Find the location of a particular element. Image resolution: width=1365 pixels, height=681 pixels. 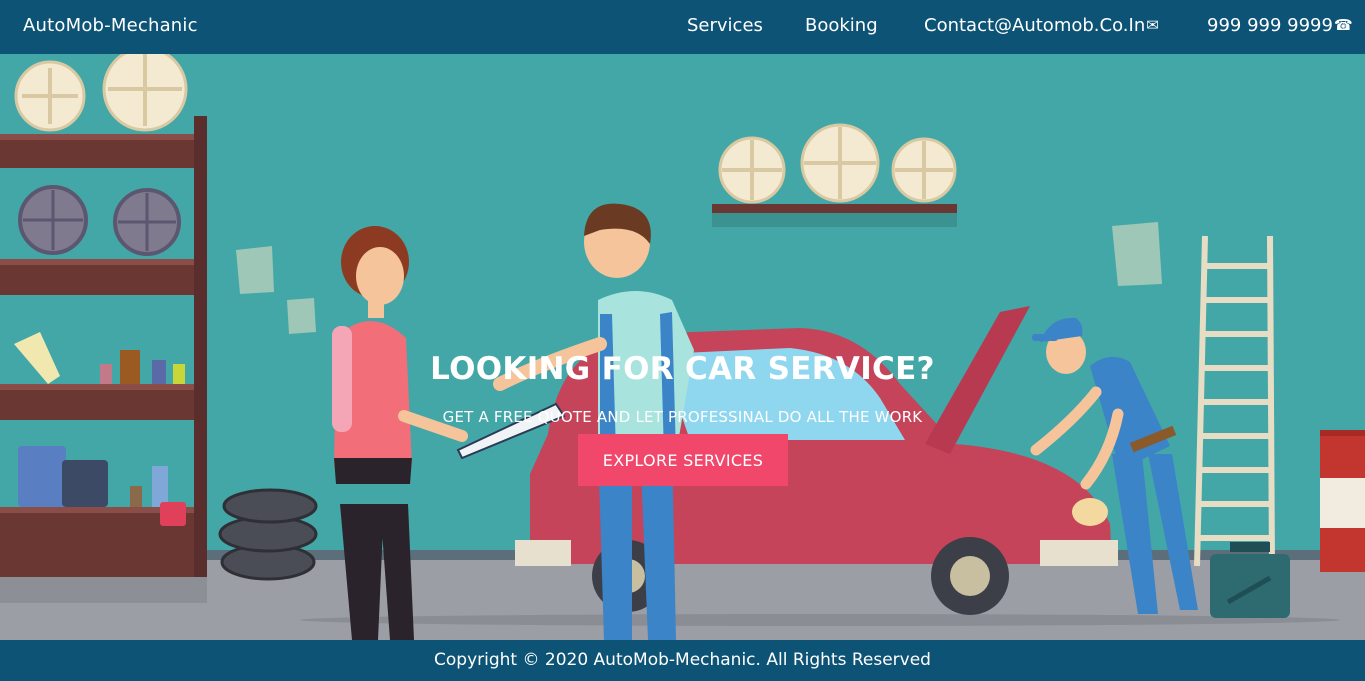

nav-link-phone: 999 999 9999☎ is located at coordinates (1280, 25).